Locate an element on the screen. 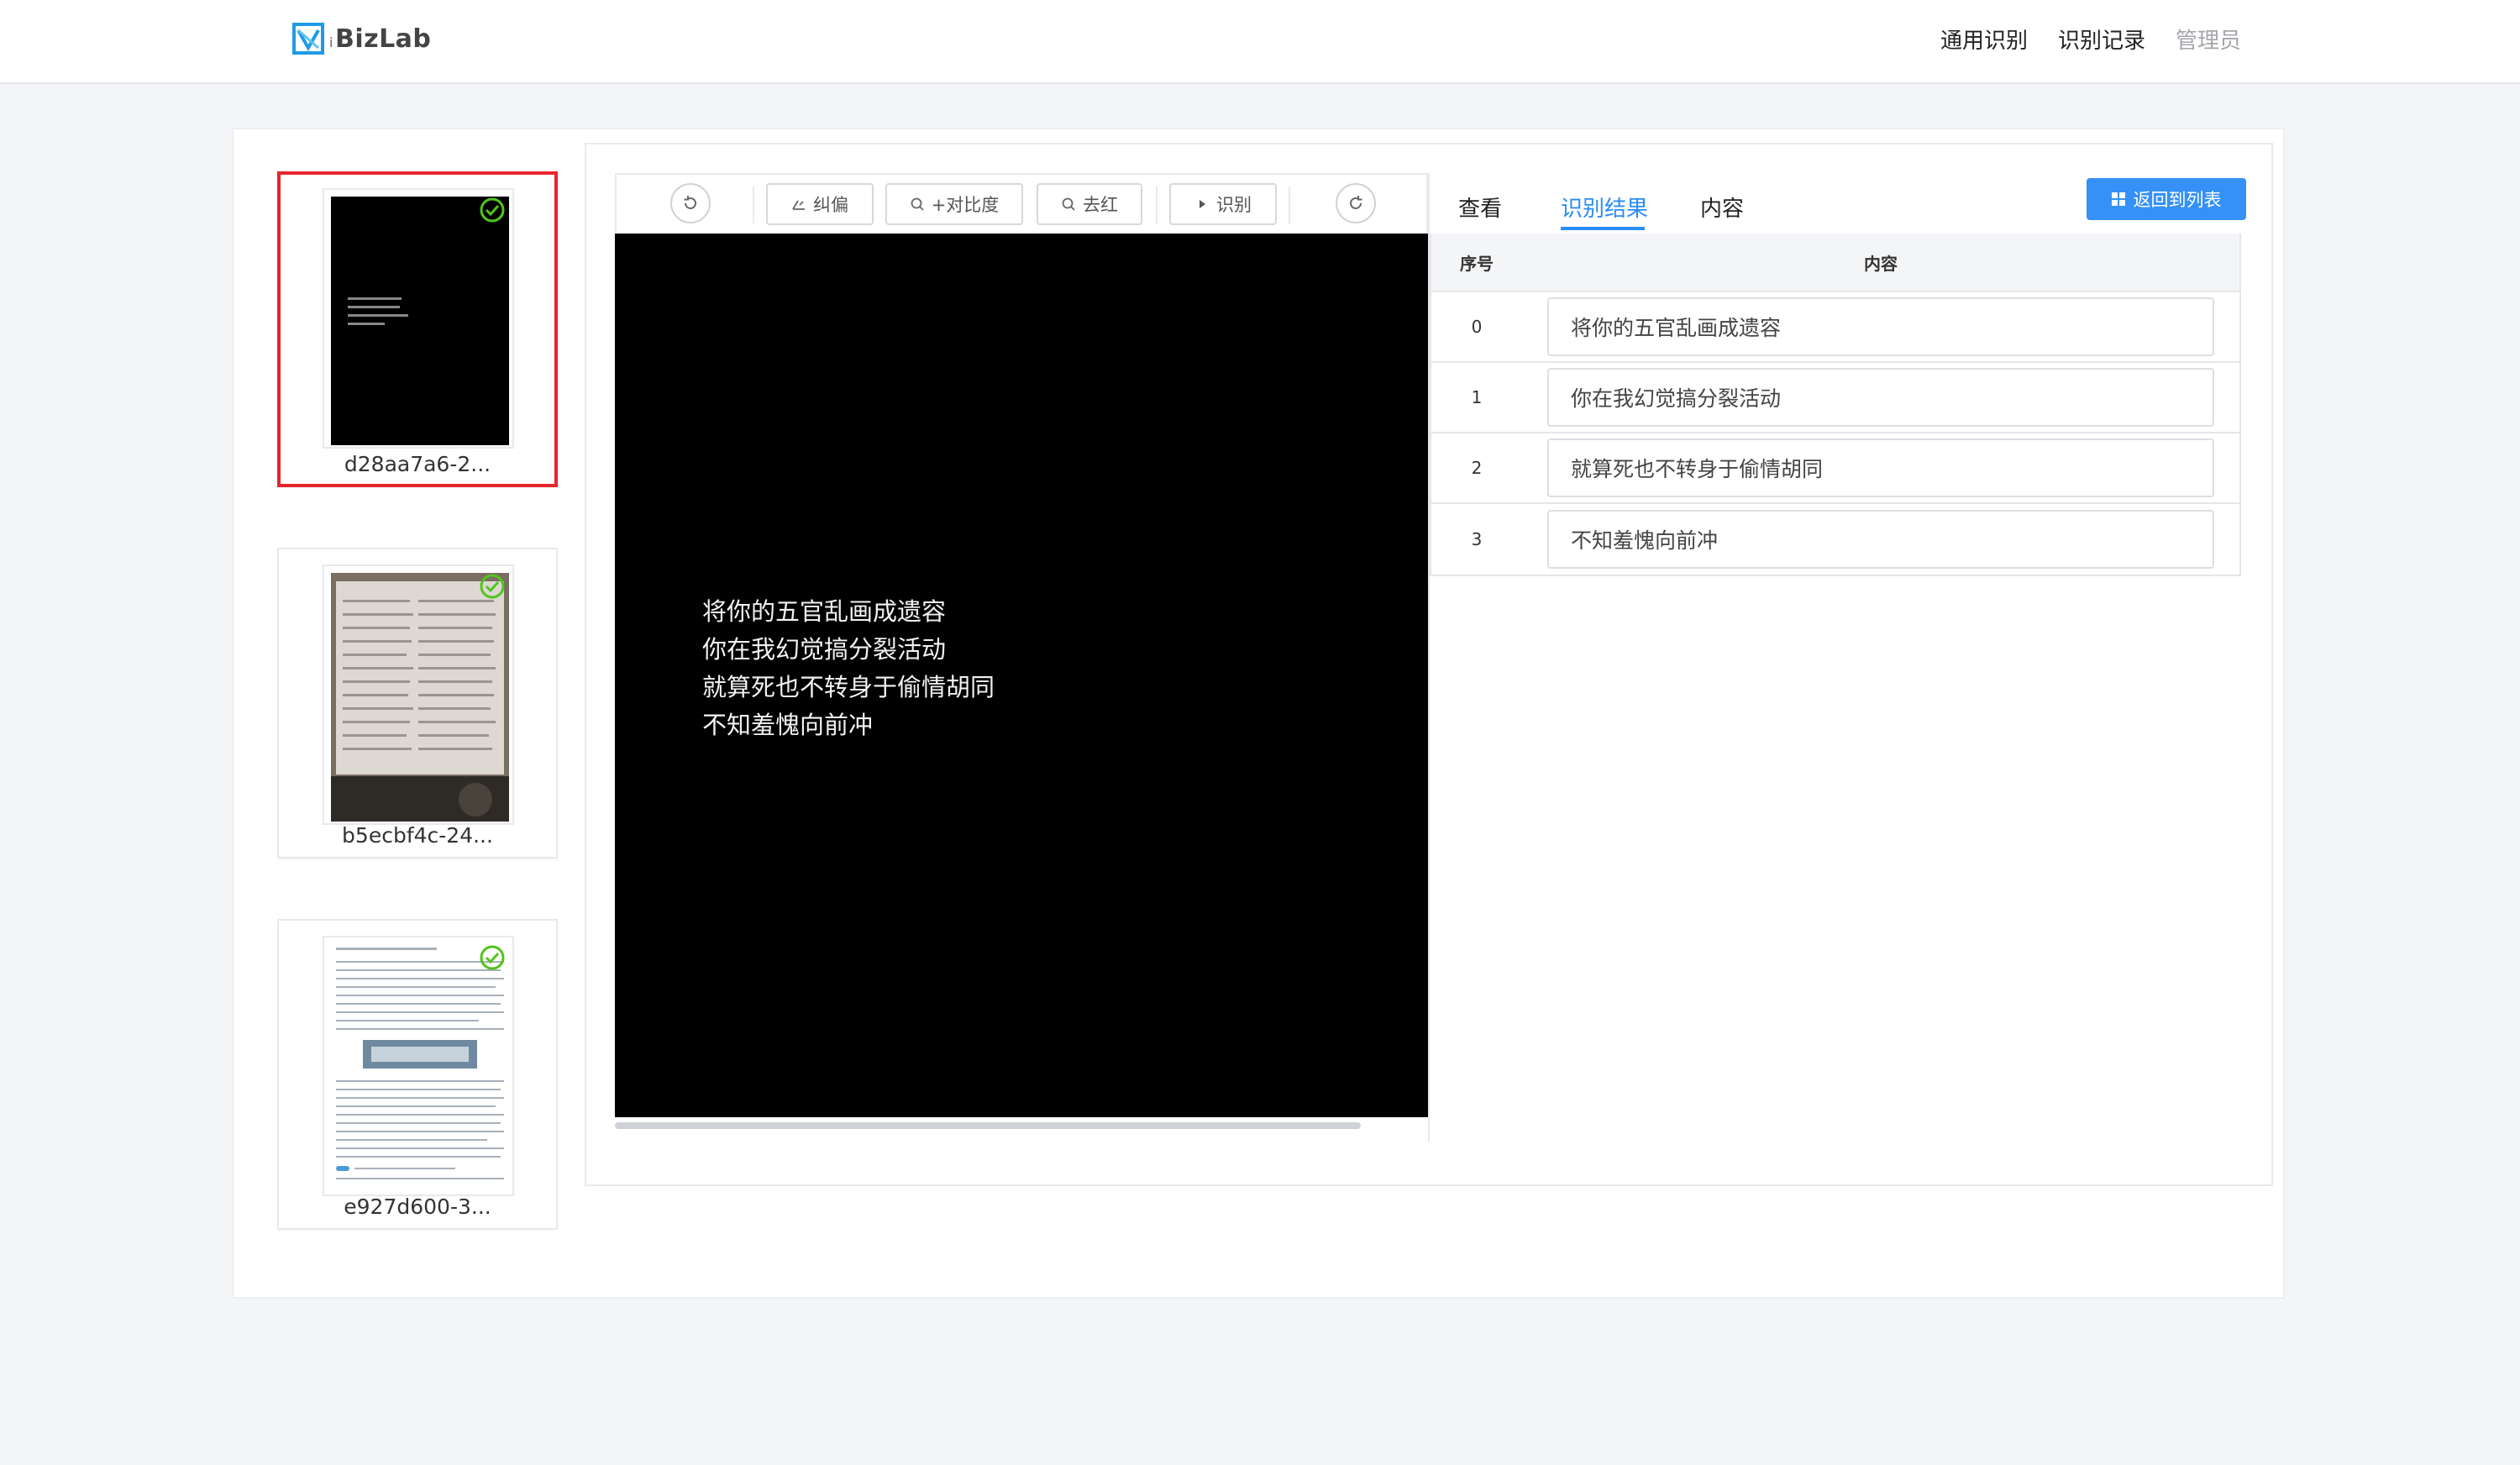 The width and height of the screenshot is (2520, 1465). result-table: 序号 内容 0 1 2 3 is located at coordinates (1835, 405).